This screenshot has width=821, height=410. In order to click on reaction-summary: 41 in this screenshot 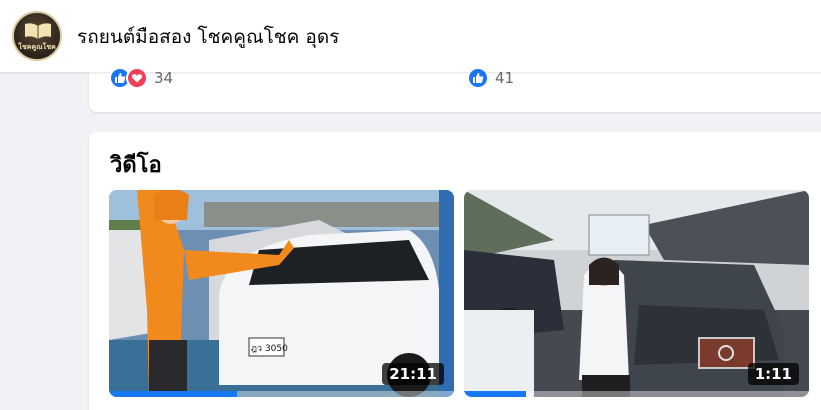, I will do `click(490, 78)`.